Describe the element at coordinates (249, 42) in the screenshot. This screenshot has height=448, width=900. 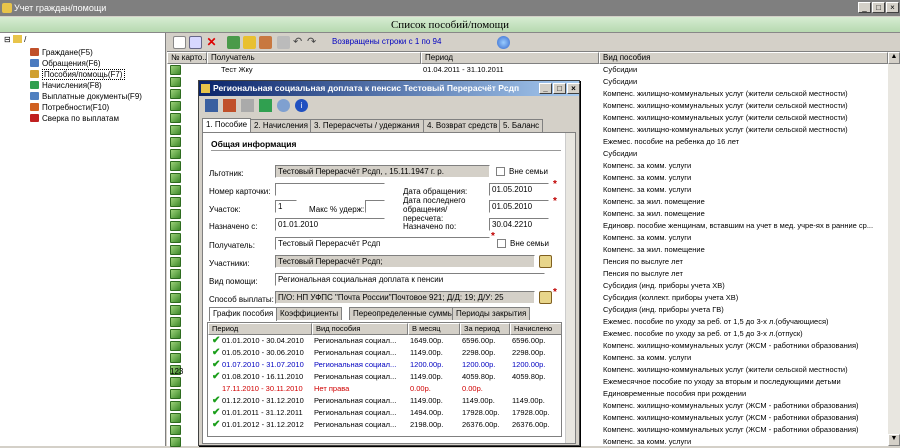
I see `filter-icon` at that location.